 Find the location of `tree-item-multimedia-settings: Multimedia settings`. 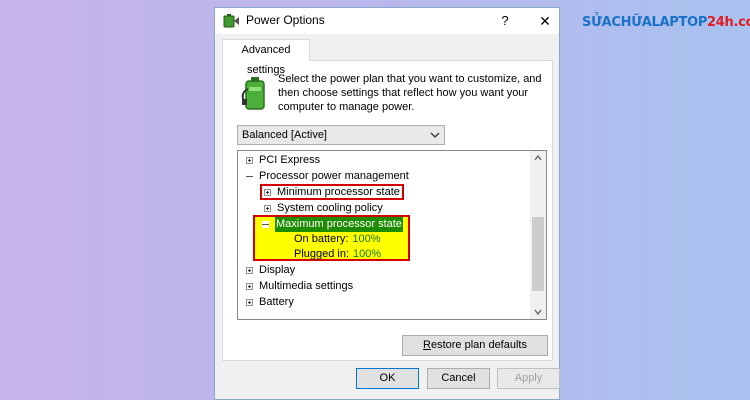

tree-item-multimedia-settings: Multimedia settings is located at coordinates (299, 286).